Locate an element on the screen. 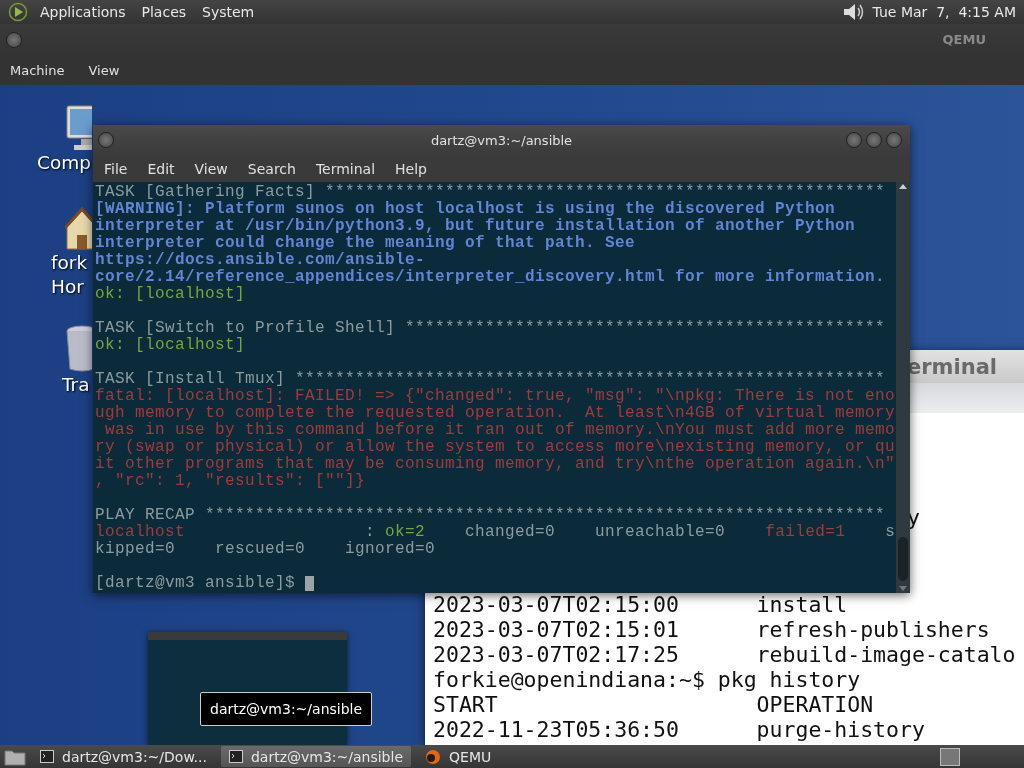  terminal-line: 2023-03-07T02:17:25 rebuild-image-catalo is located at coordinates (725, 654).